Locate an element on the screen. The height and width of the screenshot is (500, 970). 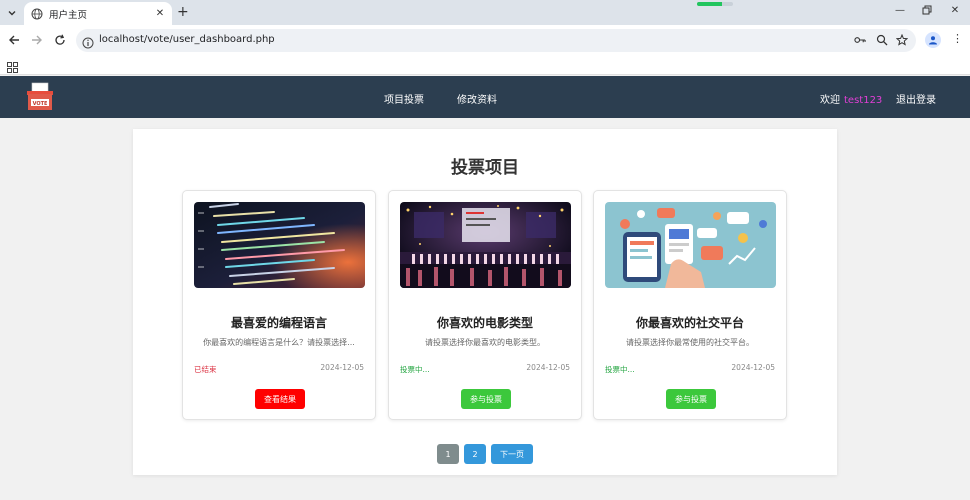
card-title: 你最喜欢的社交平台 is located at coordinates (689, 323).